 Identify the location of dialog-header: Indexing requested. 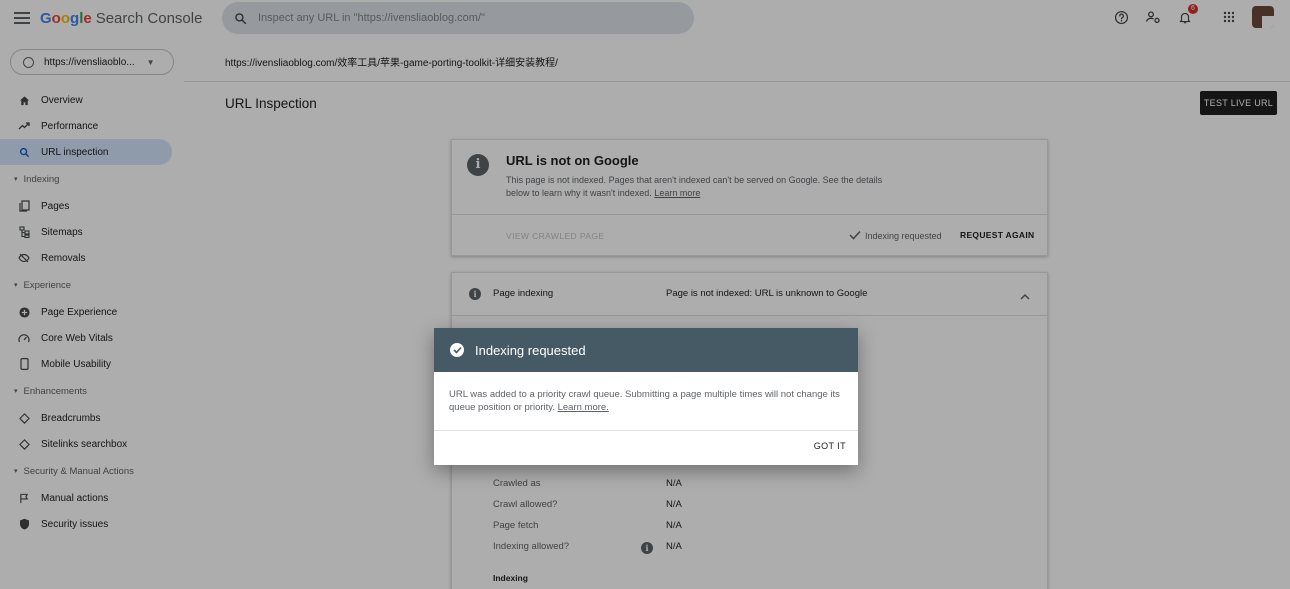
(646, 350).